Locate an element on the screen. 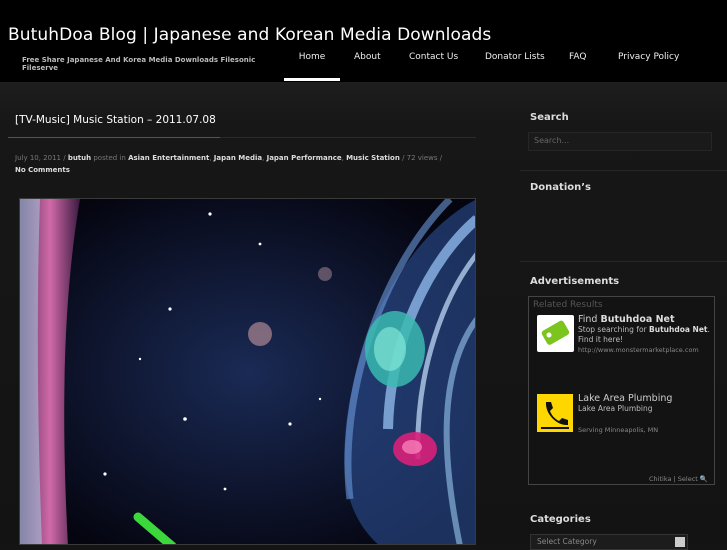 This screenshot has height=550, width=727. category-link: Japan Media is located at coordinates (238, 158).